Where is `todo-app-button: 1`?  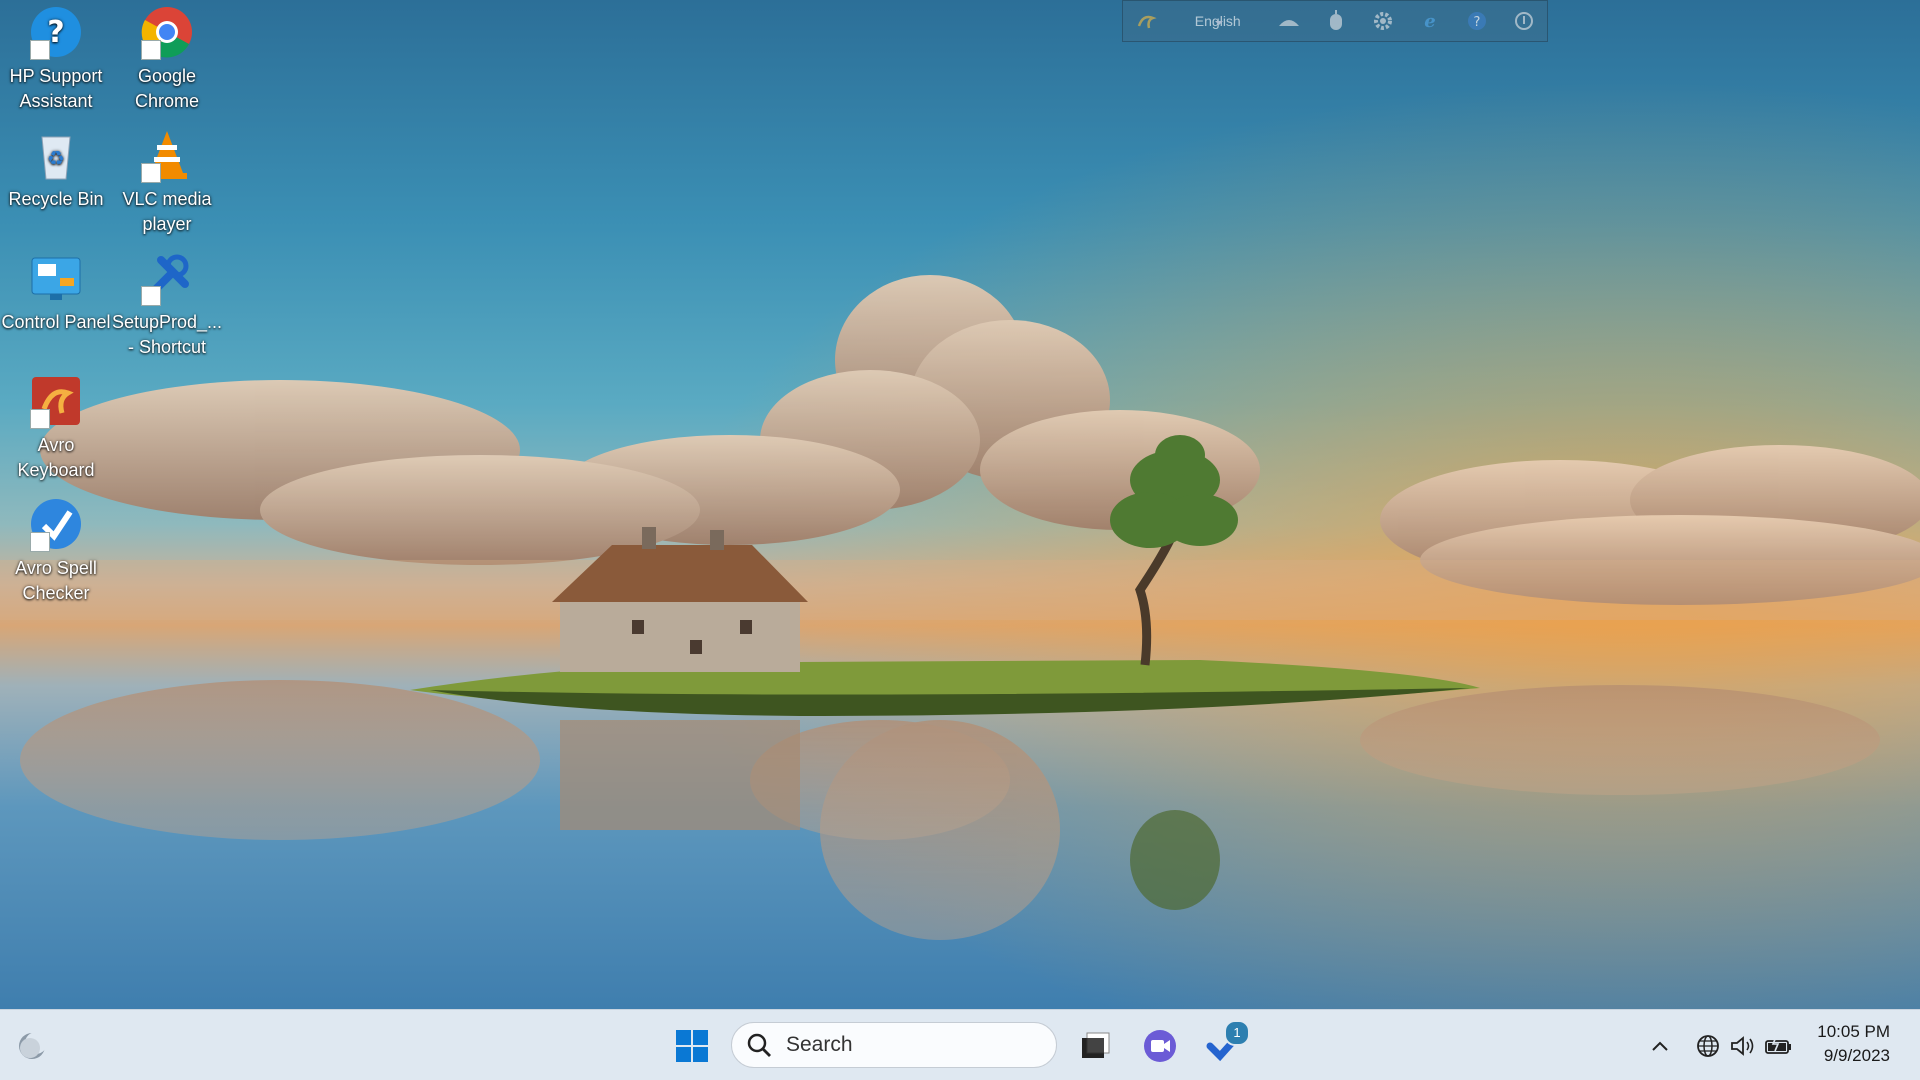
todo-app-button: 1 is located at coordinates (1226, 1044).